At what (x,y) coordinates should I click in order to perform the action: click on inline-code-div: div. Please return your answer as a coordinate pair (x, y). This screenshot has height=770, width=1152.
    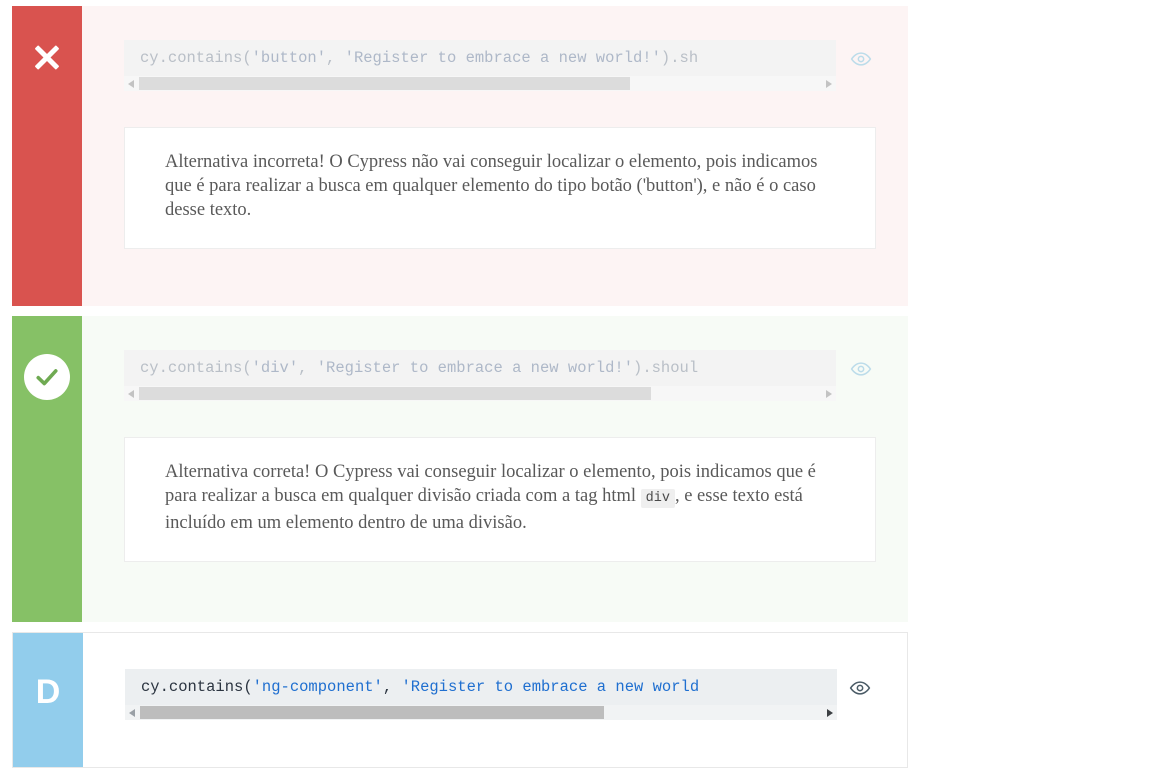
    Looking at the image, I should click on (657, 498).